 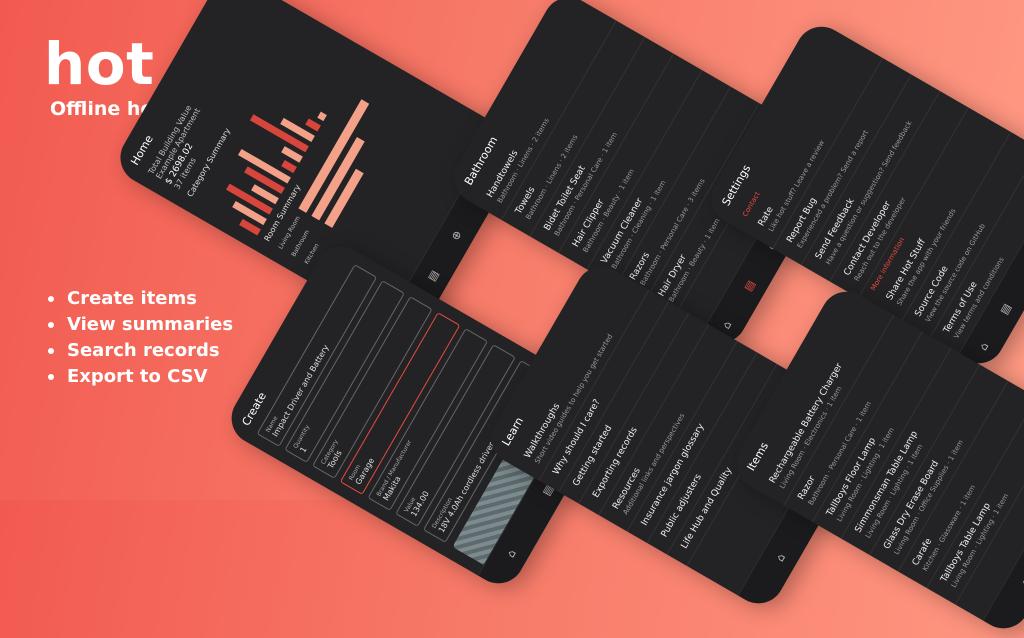 What do you see at coordinates (140, 299) in the screenshot?
I see `feature-item: Create items` at bounding box center [140, 299].